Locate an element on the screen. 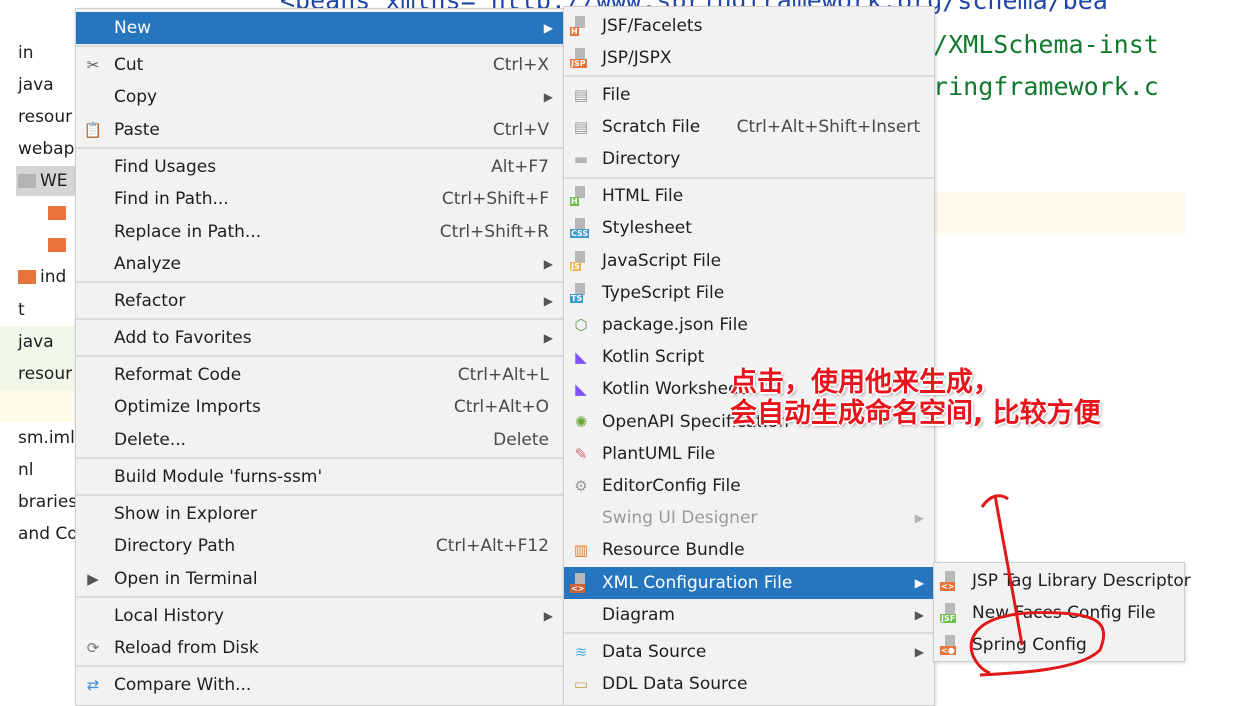 This screenshot has width=1240, height=706. menu-item-stylesheet: CSS Stylesheet is located at coordinates (749, 228).